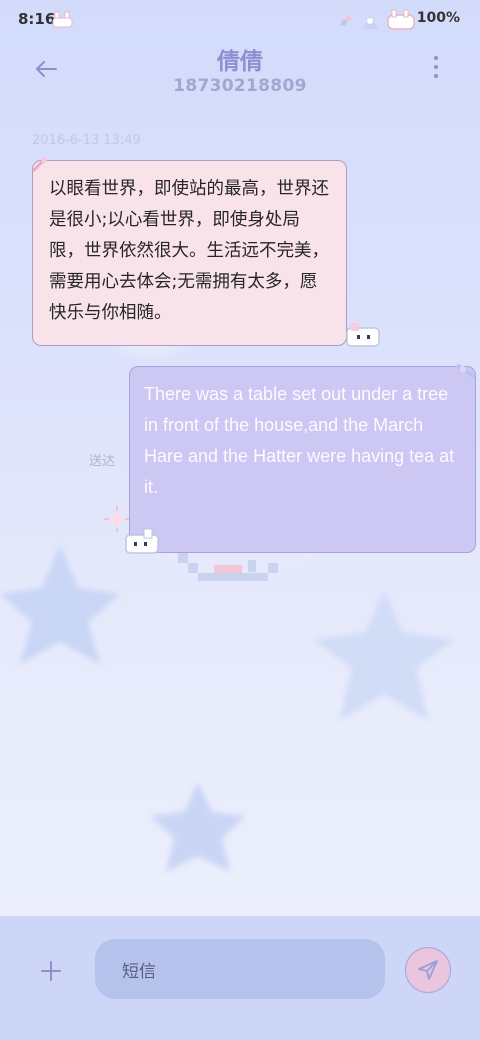  What do you see at coordinates (370, 22) in the screenshot?
I see `wifi-icon` at bounding box center [370, 22].